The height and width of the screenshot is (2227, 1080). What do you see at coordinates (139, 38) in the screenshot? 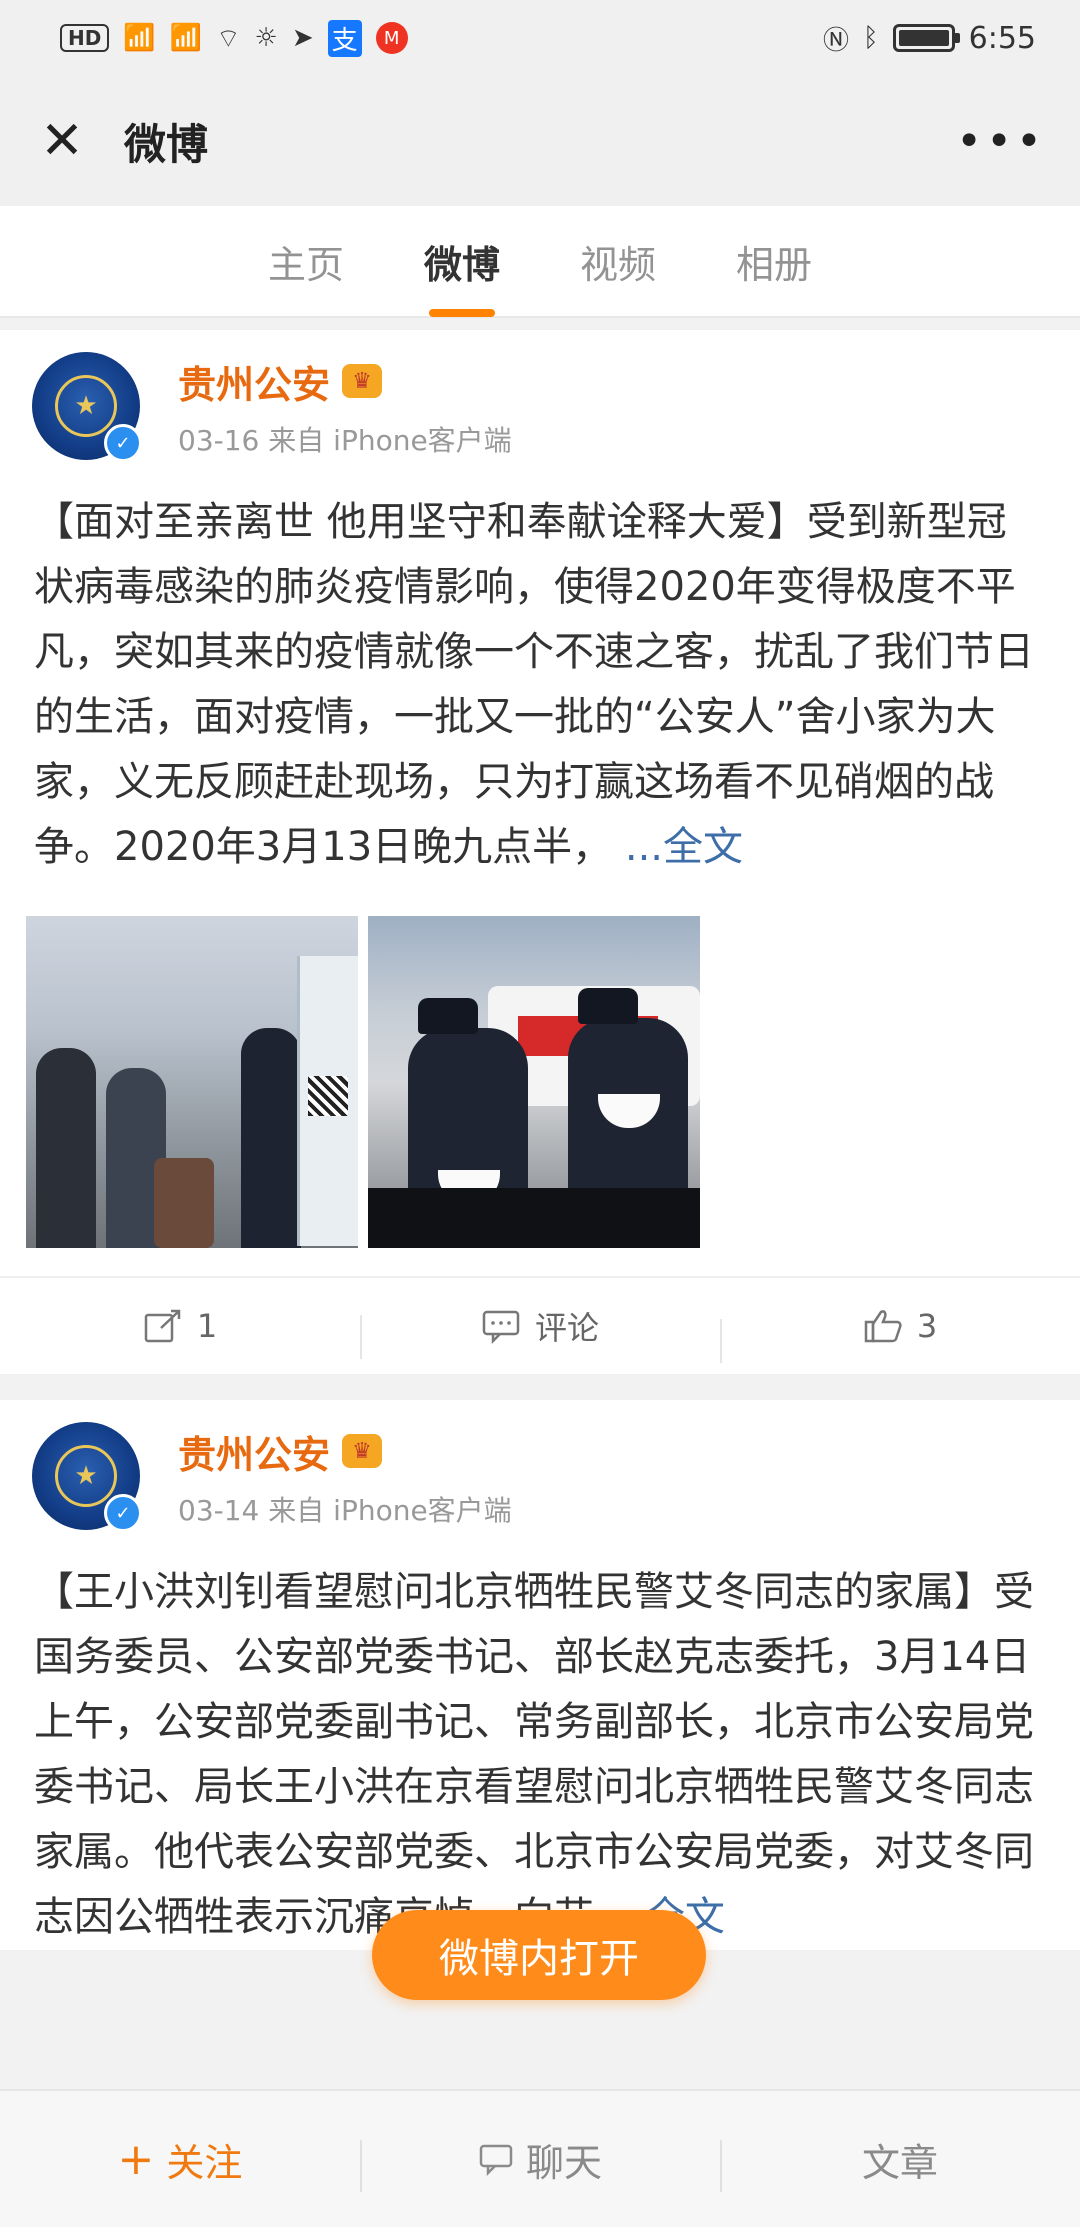
I see `signal-4g-icon: 📶` at bounding box center [139, 38].